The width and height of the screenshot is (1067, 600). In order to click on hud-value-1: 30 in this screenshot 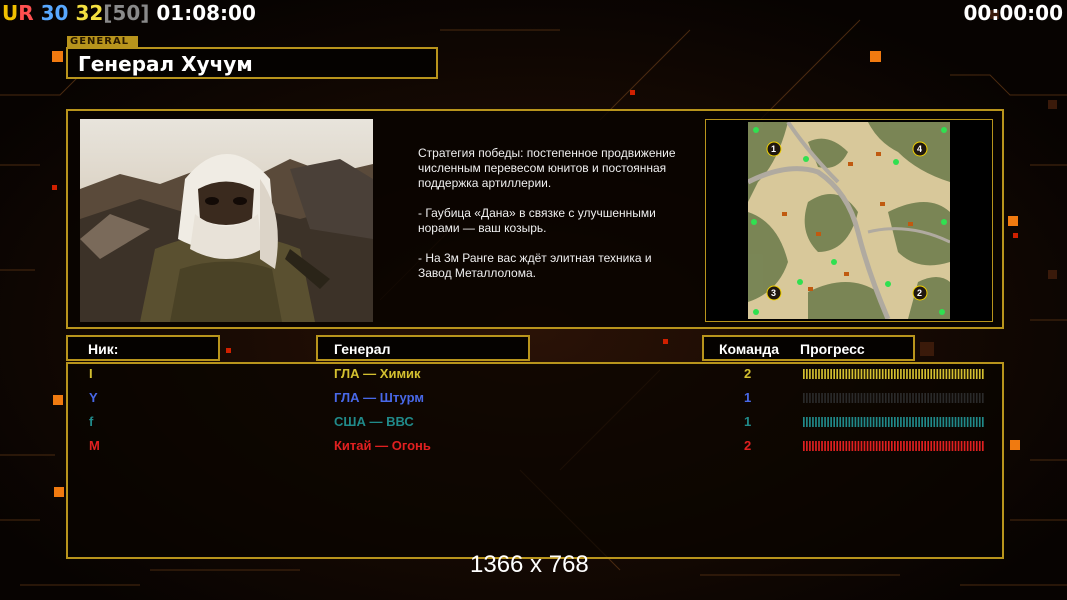, I will do `click(54, 13)`.